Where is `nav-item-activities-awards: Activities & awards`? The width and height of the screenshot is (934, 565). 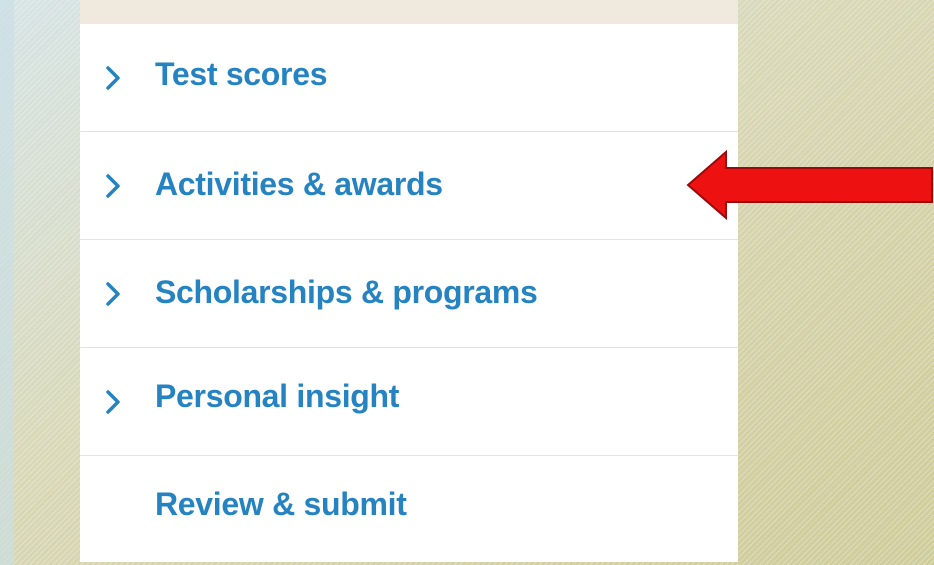 nav-item-activities-awards: Activities & awards is located at coordinates (409, 186).